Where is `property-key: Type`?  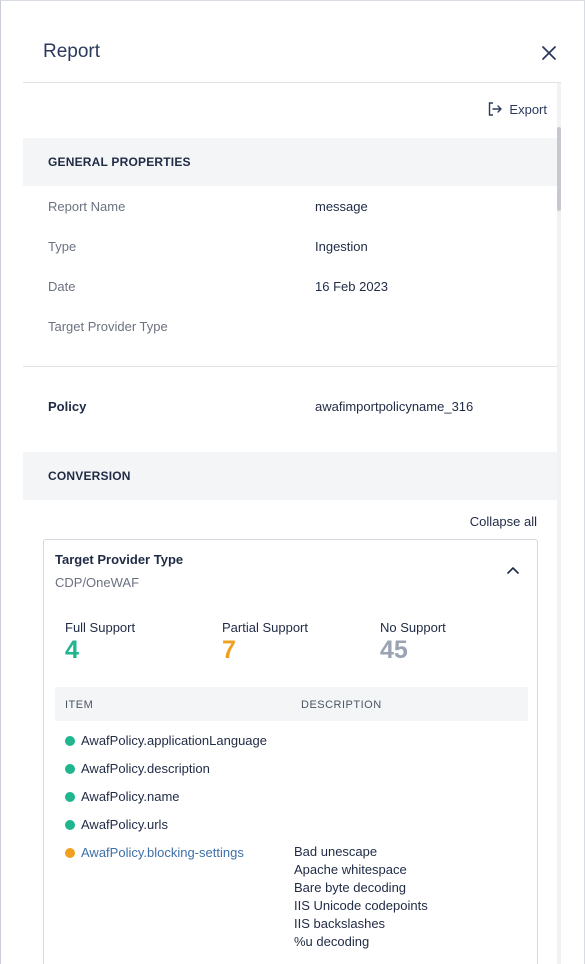 property-key: Type is located at coordinates (62, 246).